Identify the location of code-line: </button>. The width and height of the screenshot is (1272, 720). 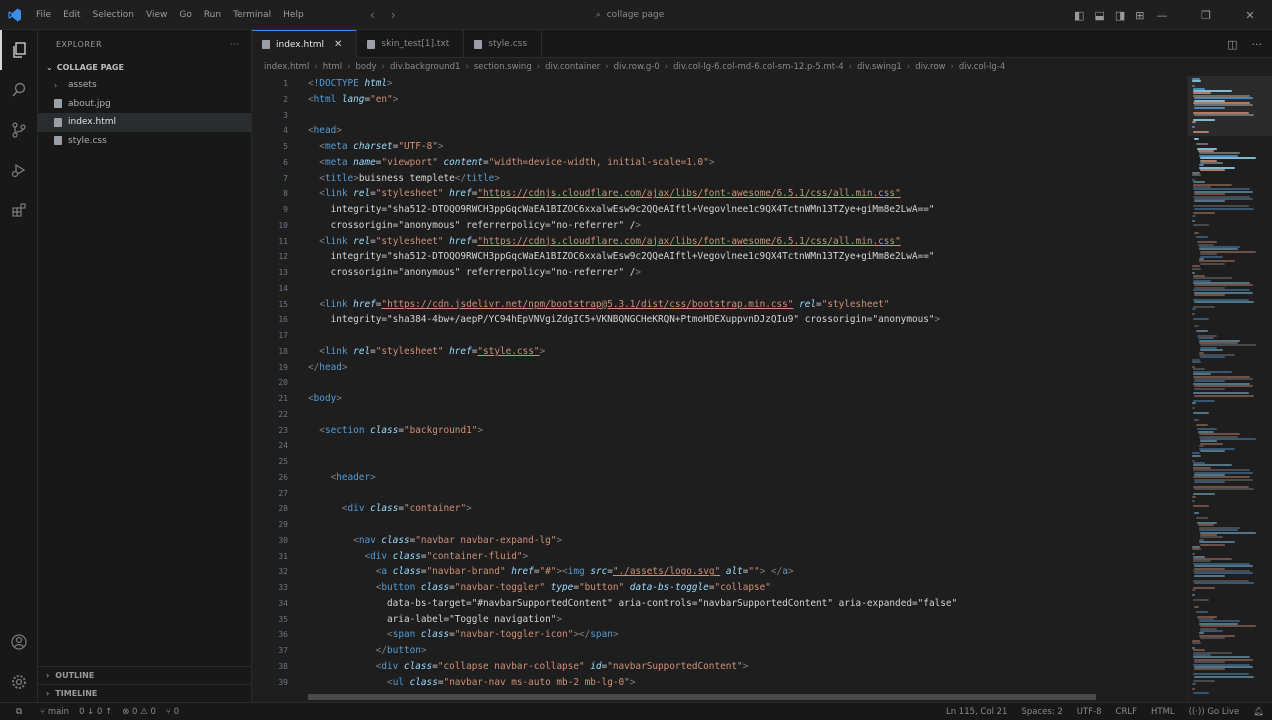
(747, 651).